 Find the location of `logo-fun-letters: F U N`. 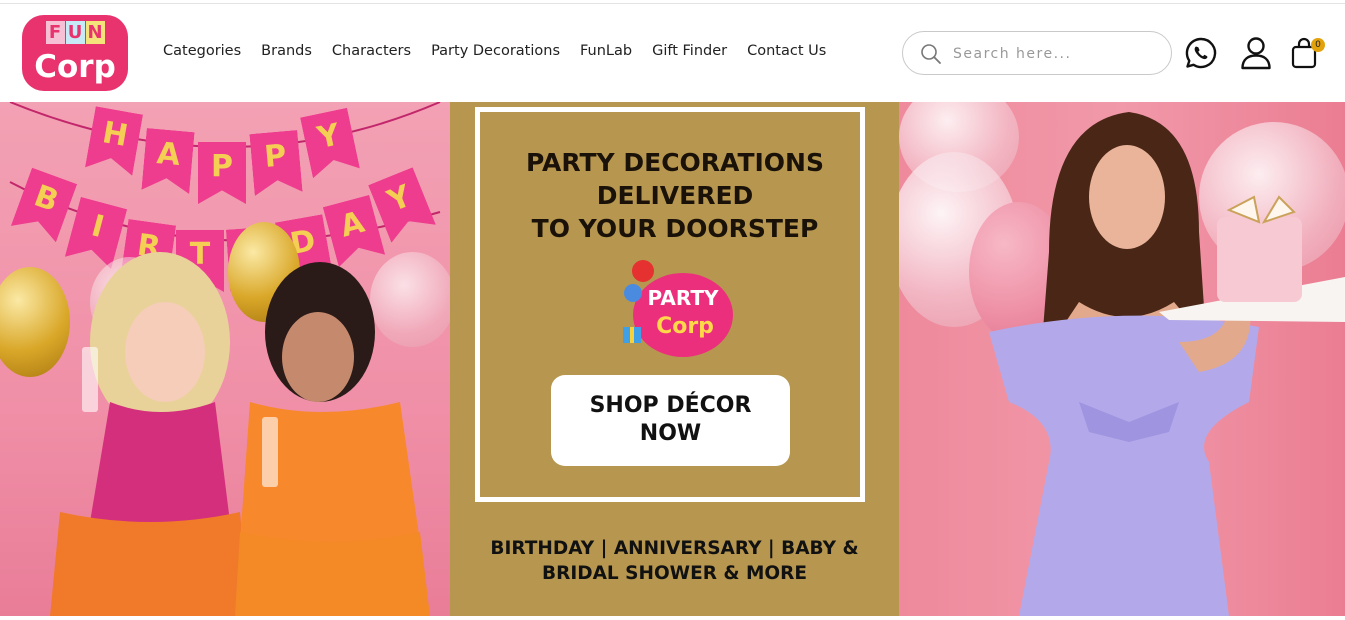

logo-fun-letters: F U N is located at coordinates (75, 34).